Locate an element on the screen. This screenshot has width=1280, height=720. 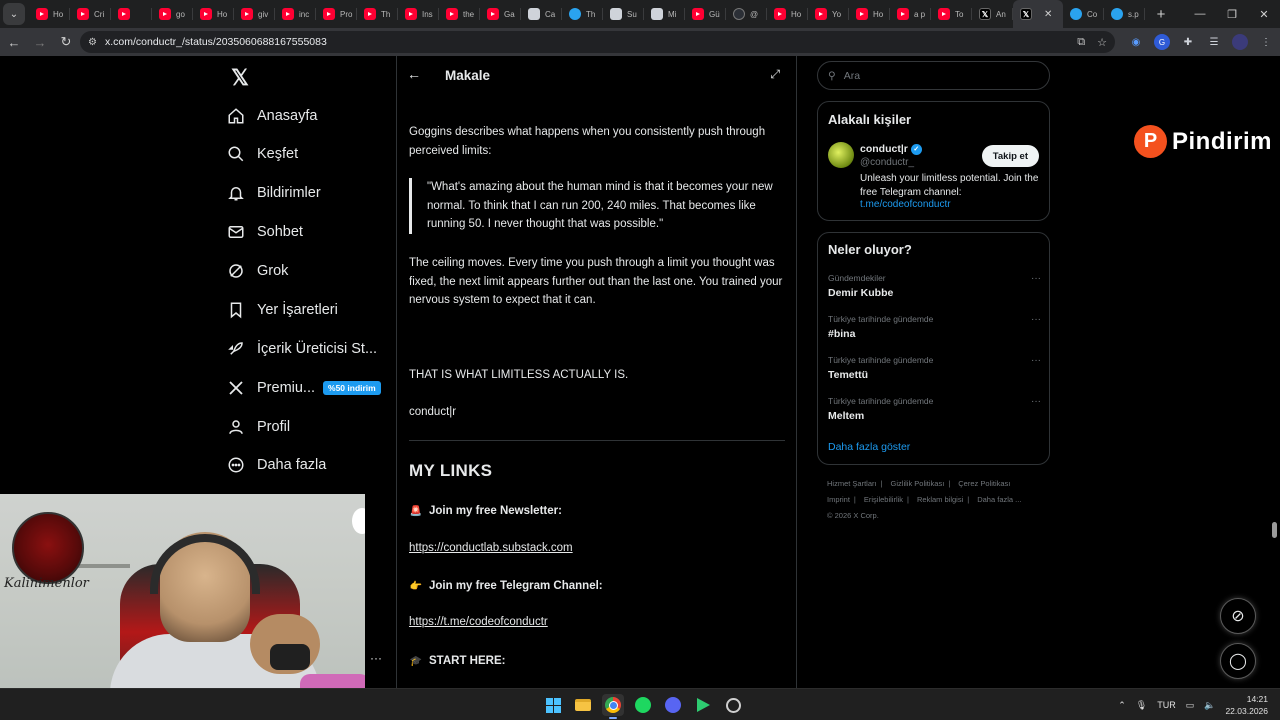
browser-tab: Pro is located at coordinates (336, 14).